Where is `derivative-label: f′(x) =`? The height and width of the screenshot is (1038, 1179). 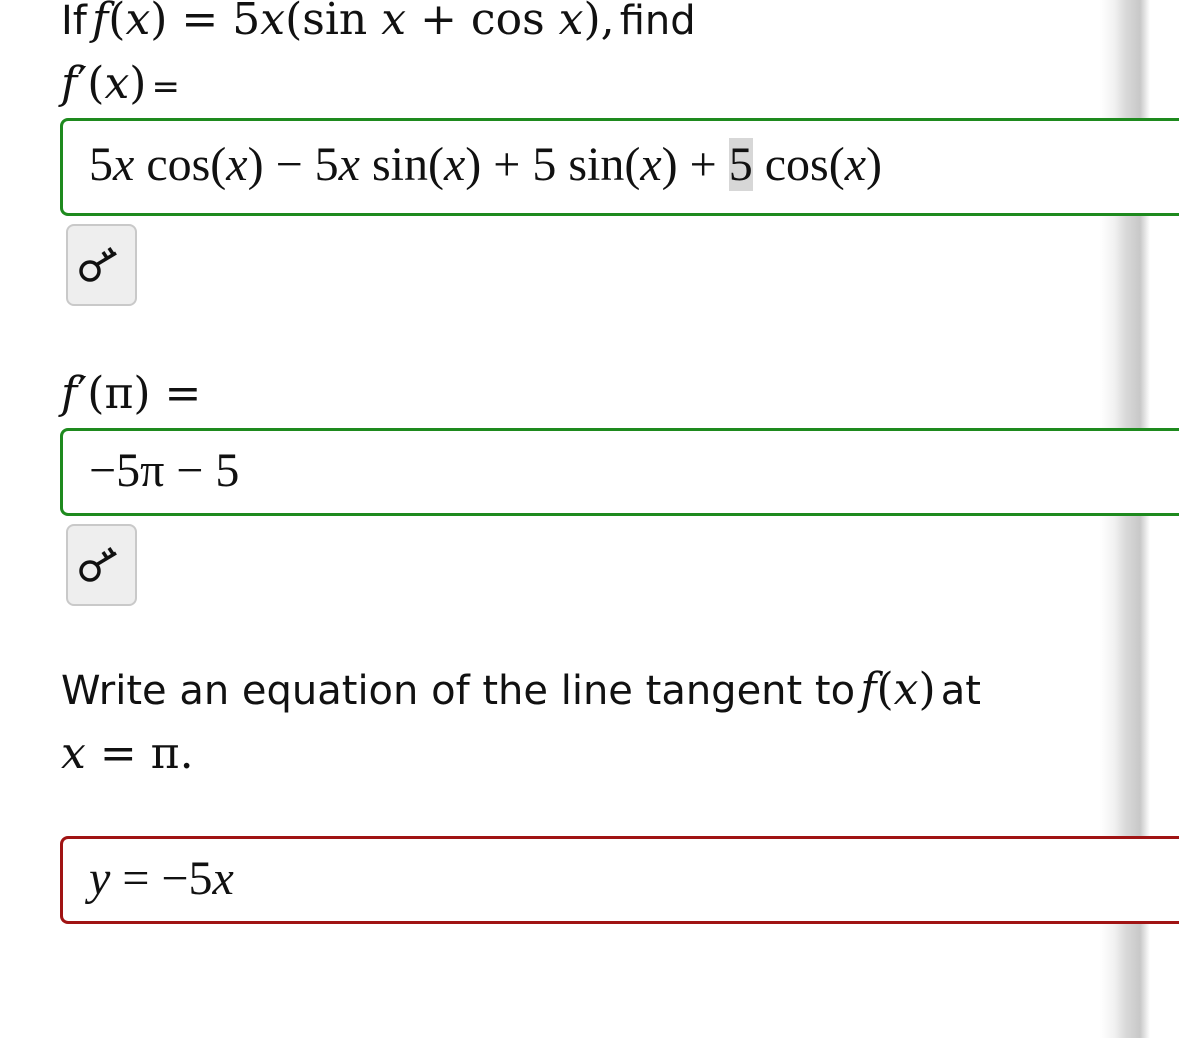
derivative-label: f′(x) = is located at coordinates (120, 83).